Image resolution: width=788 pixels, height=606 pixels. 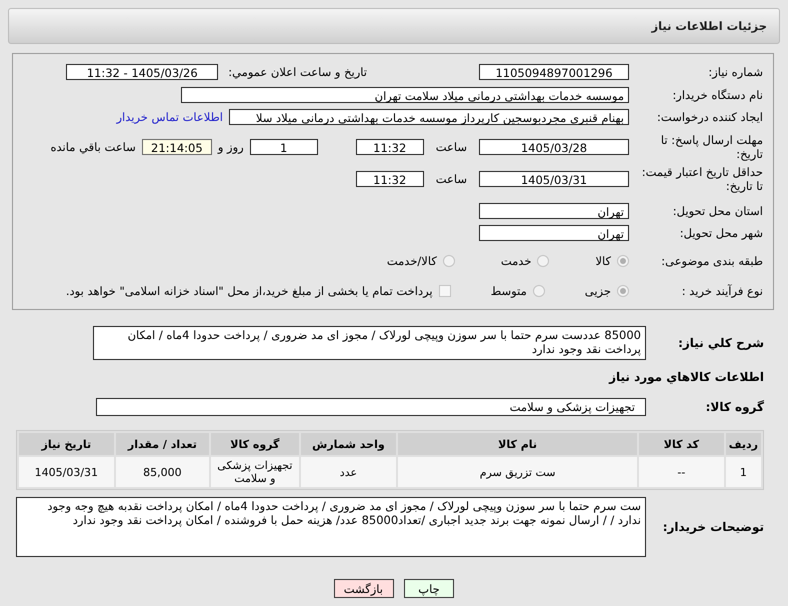 What do you see at coordinates (720, 343) in the screenshot?
I see `field-label: شرح کلي نیاز:` at bounding box center [720, 343].